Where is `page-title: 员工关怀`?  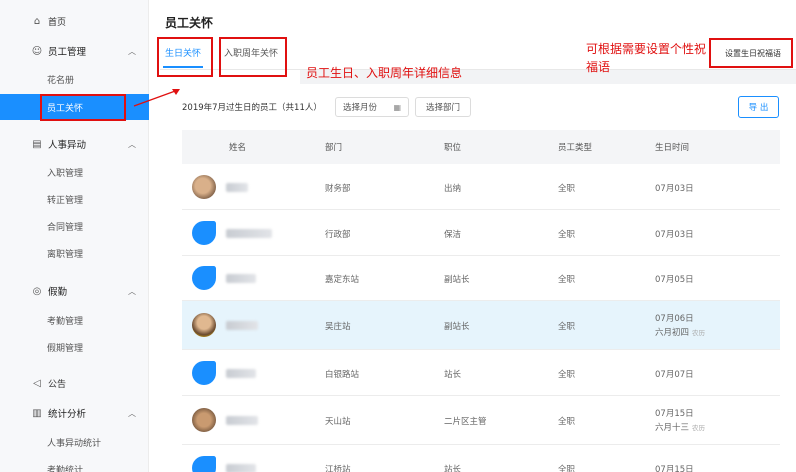
page-title: 员工关怀 is located at coordinates (189, 23).